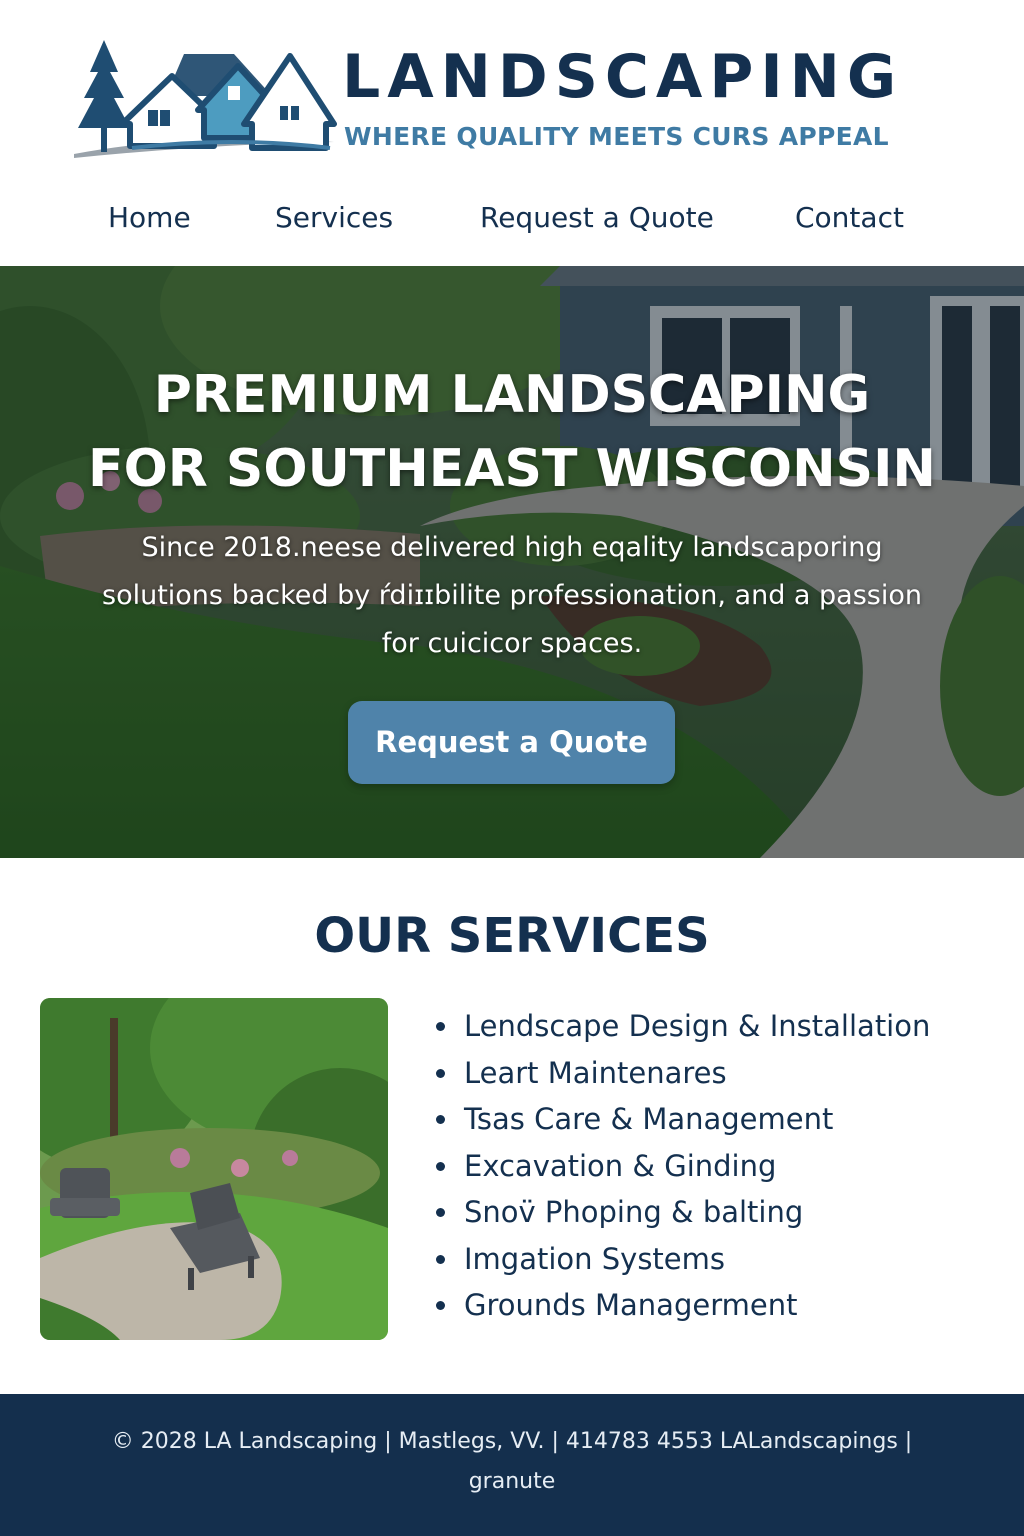 The height and width of the screenshot is (1536, 1024). What do you see at coordinates (714, 1259) in the screenshot?
I see `service-item: Imgation Systems` at bounding box center [714, 1259].